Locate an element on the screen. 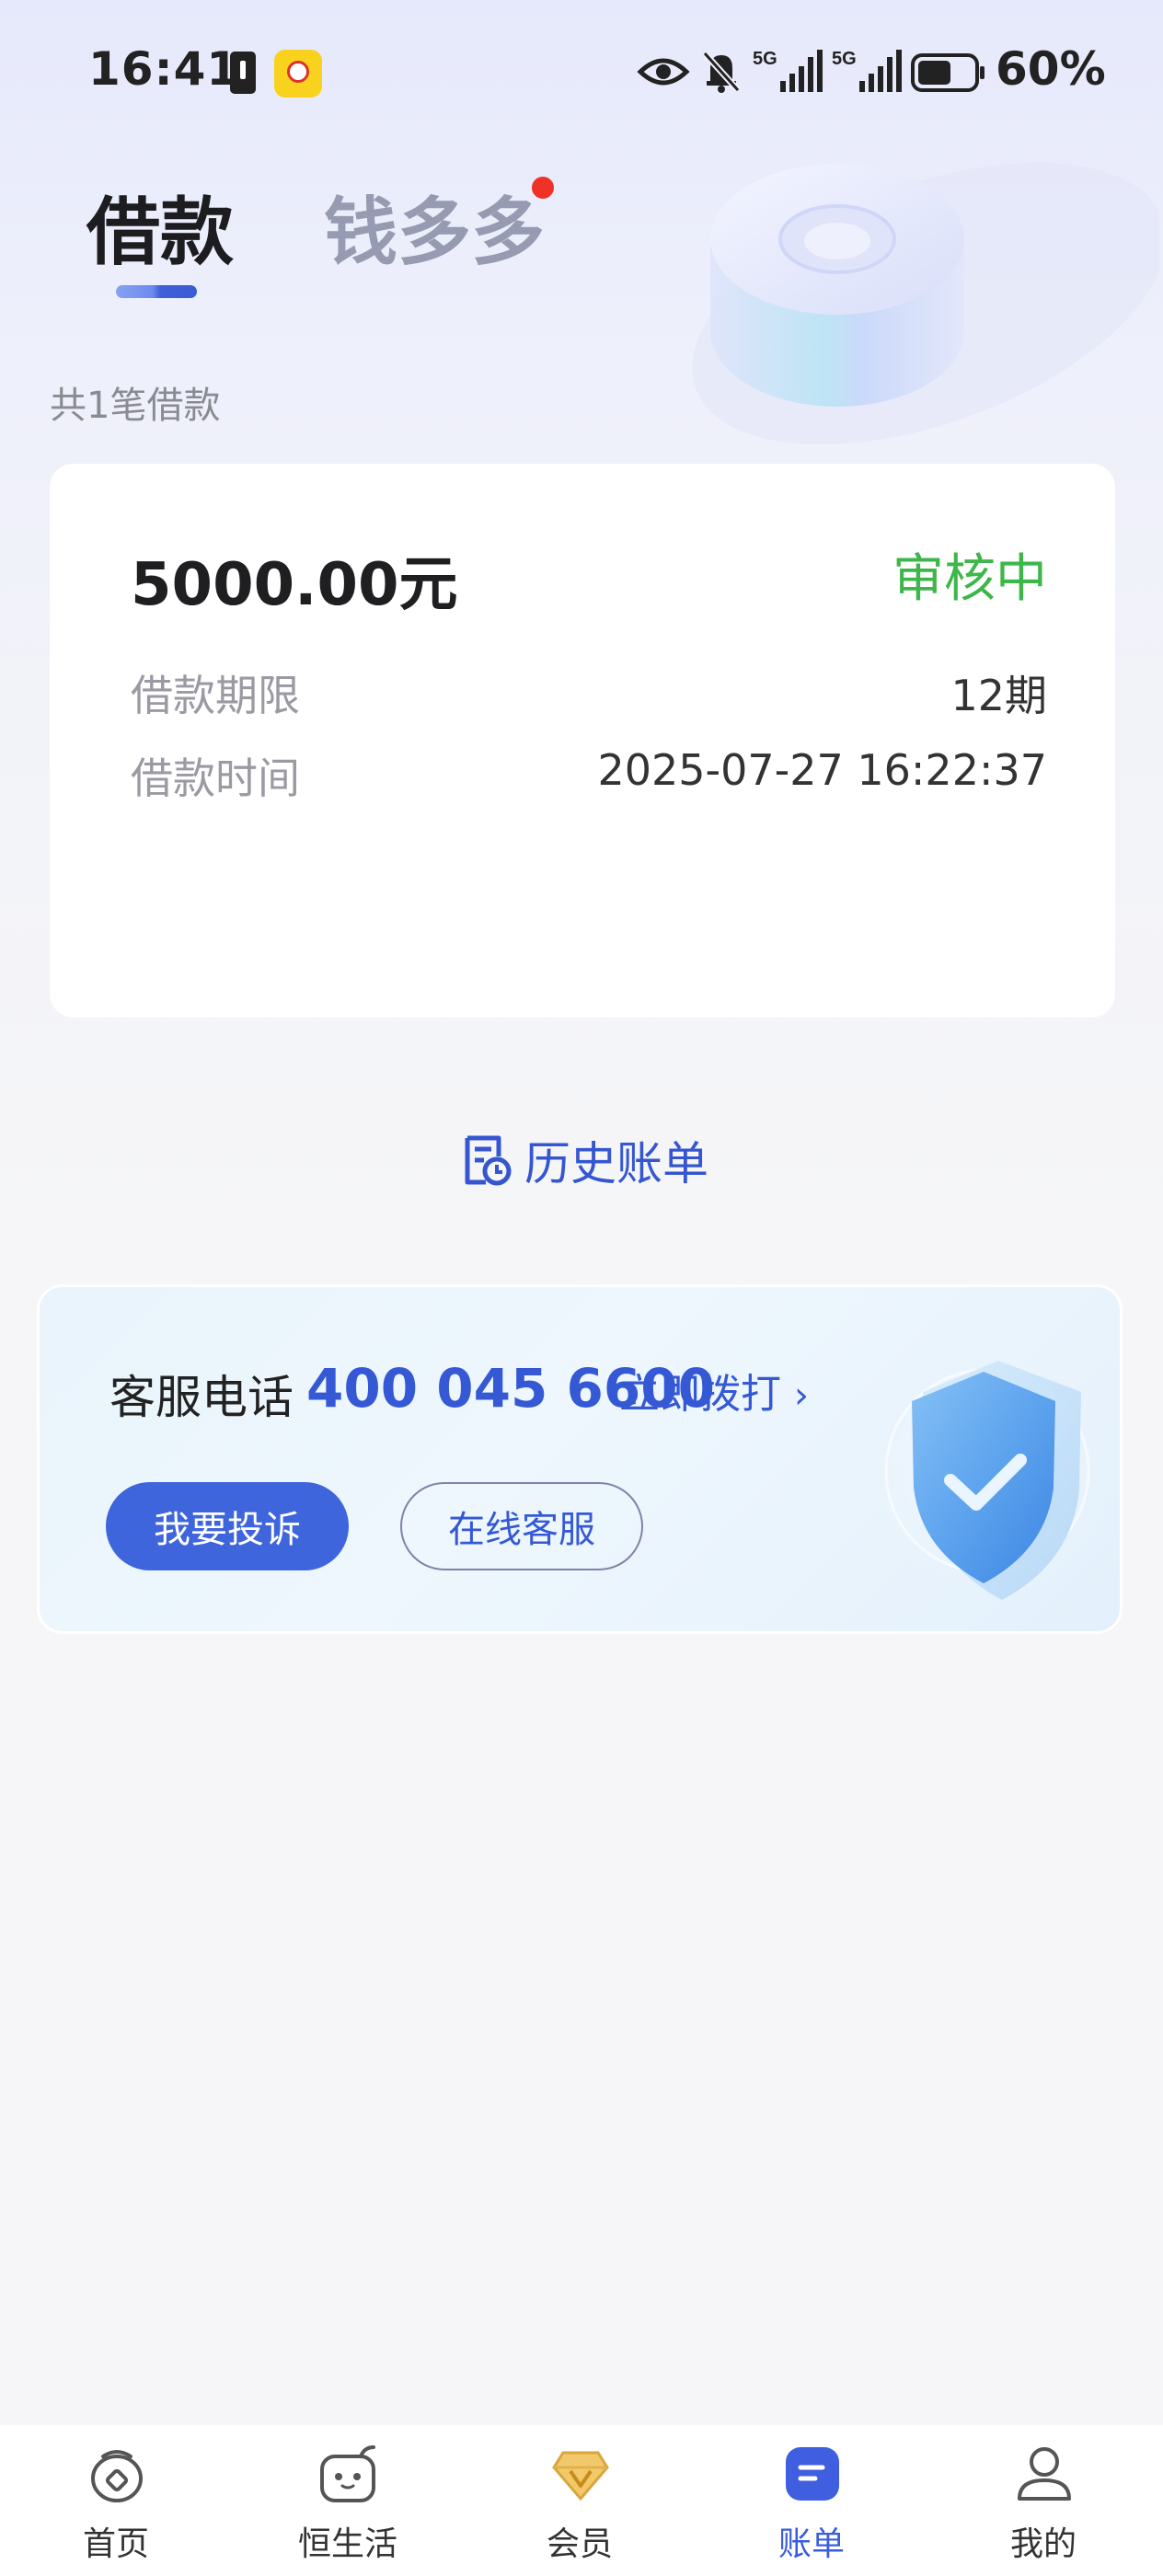 The width and height of the screenshot is (1163, 2576). nav-label-profile: 我的 is located at coordinates (1043, 2544).